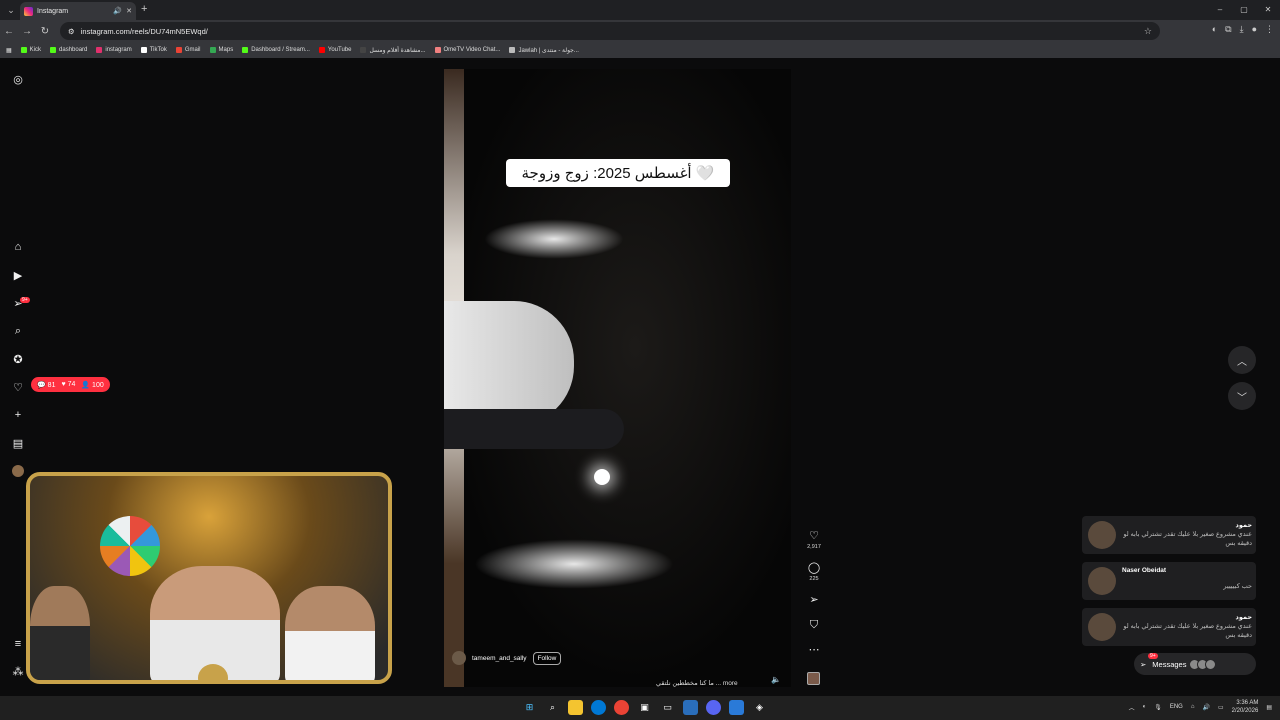 This screenshot has height=720, width=1280. What do you see at coordinates (1269, 707) in the screenshot?
I see `notification-icon: ▤` at bounding box center [1269, 707].